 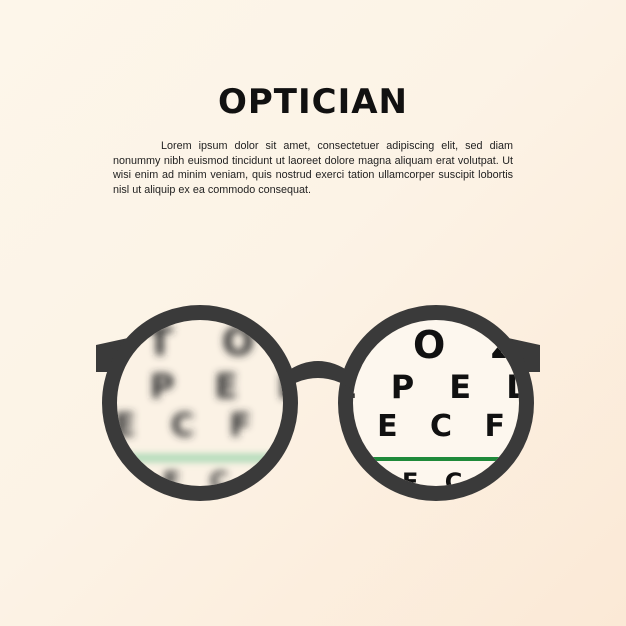 I want to click on left-lens: T O Z L P E D P E C F D E D F C Z P, so click(x=200, y=403).